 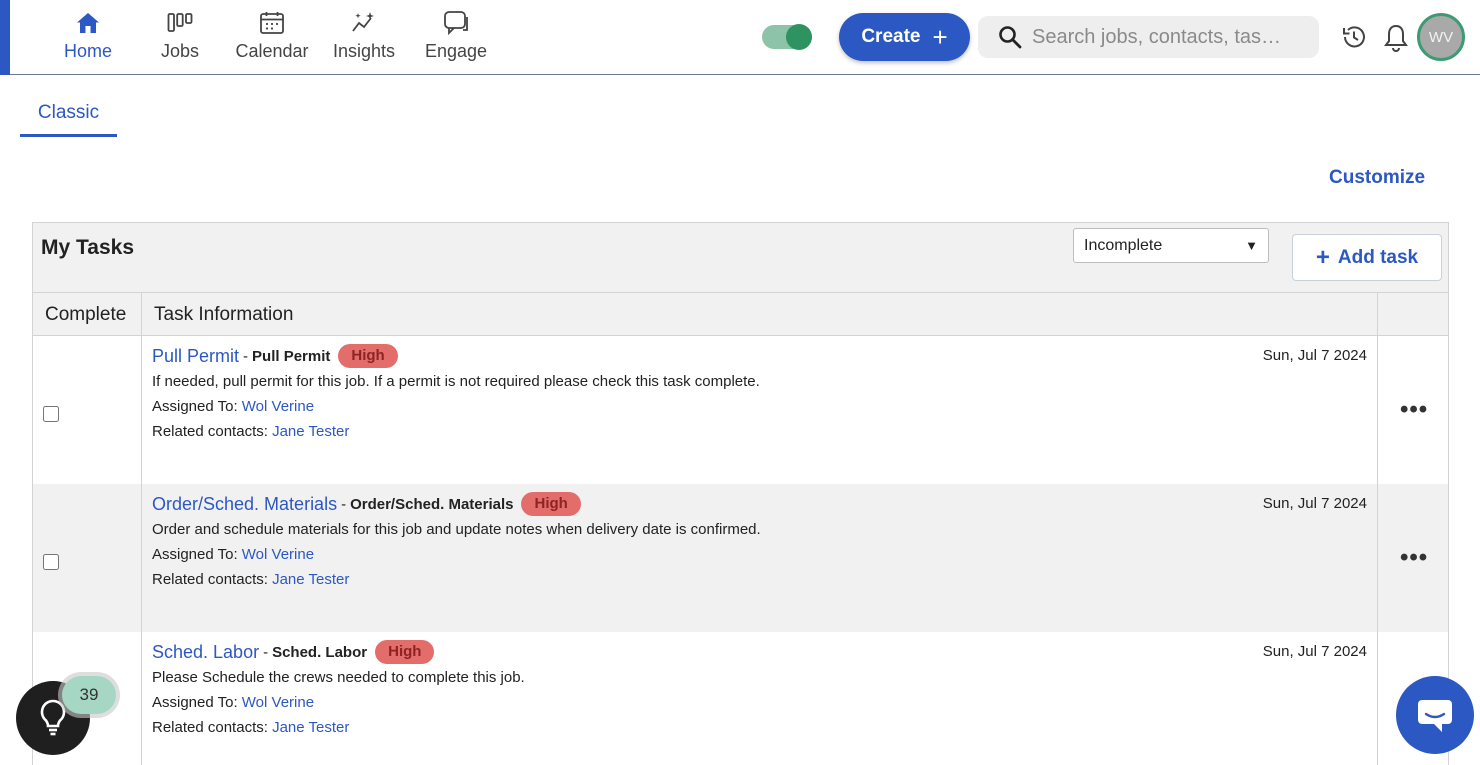 What do you see at coordinates (364, 38) in the screenshot?
I see `nav-item-insights: Insights` at bounding box center [364, 38].